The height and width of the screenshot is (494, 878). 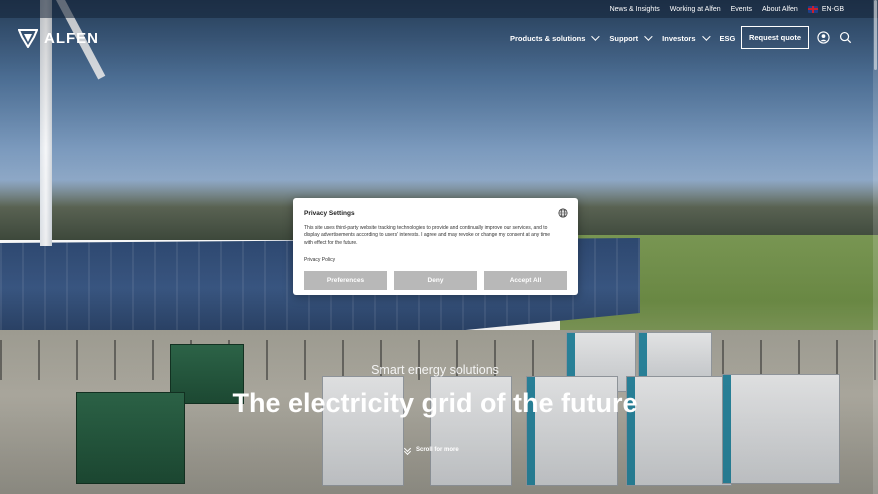 I want to click on menu-esg: ESG, so click(x=728, y=38).